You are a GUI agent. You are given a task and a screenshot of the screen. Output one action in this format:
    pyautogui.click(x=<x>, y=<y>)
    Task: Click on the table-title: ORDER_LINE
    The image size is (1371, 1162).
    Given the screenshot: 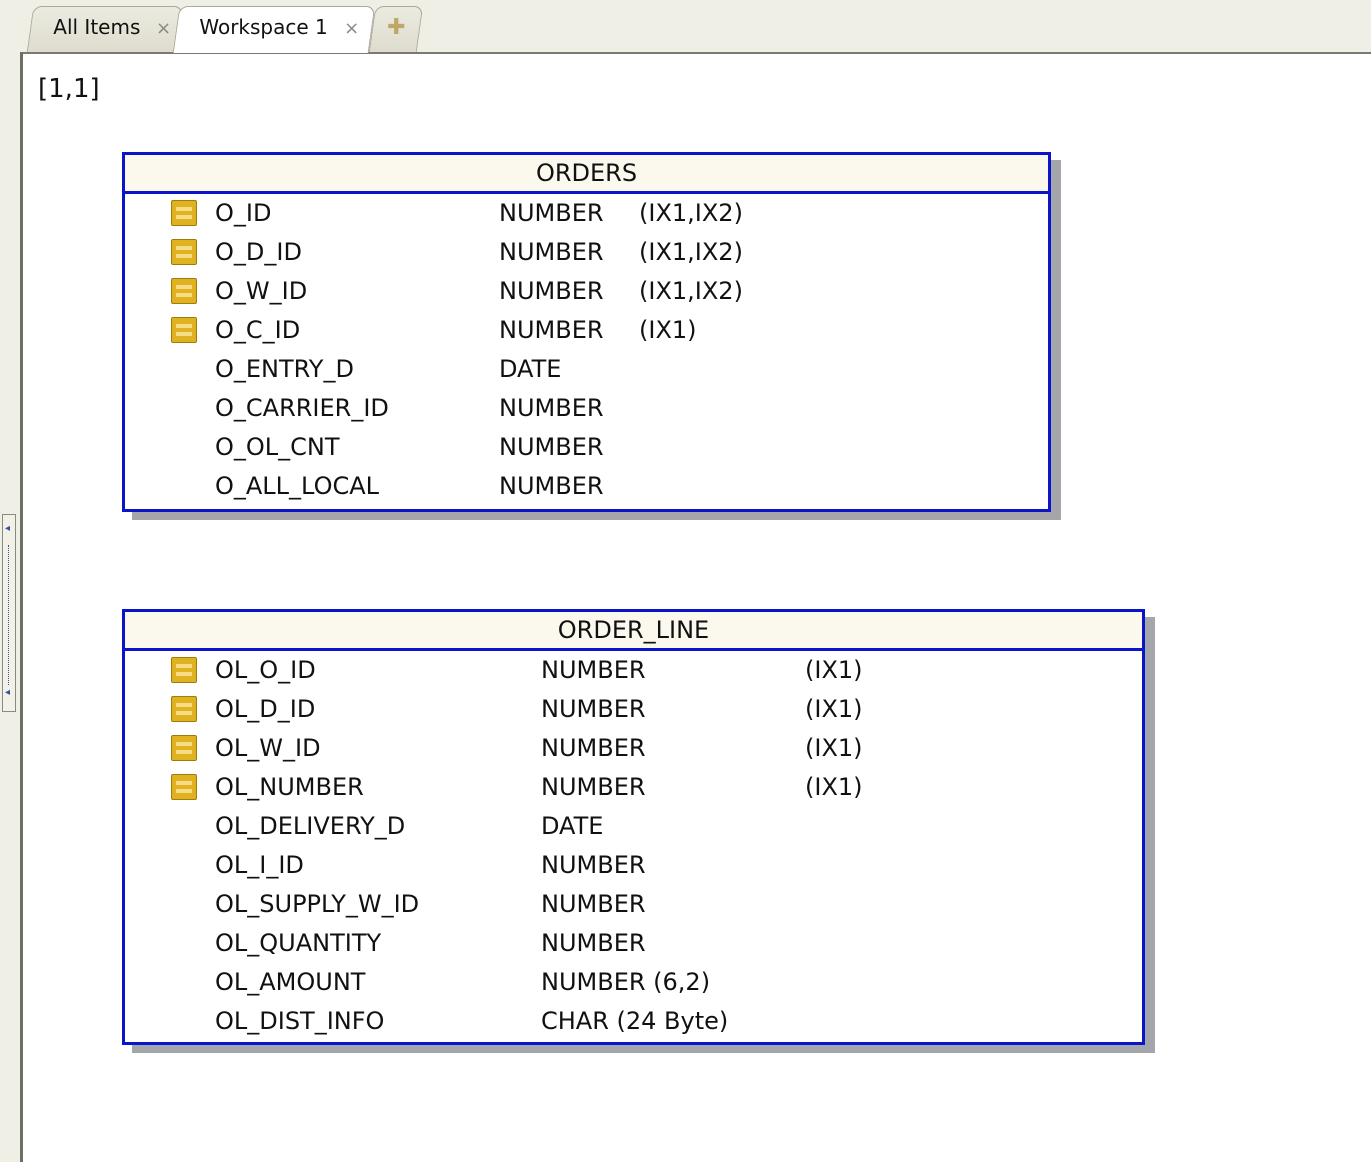 What is the action you would take?
    pyautogui.click(x=633, y=631)
    